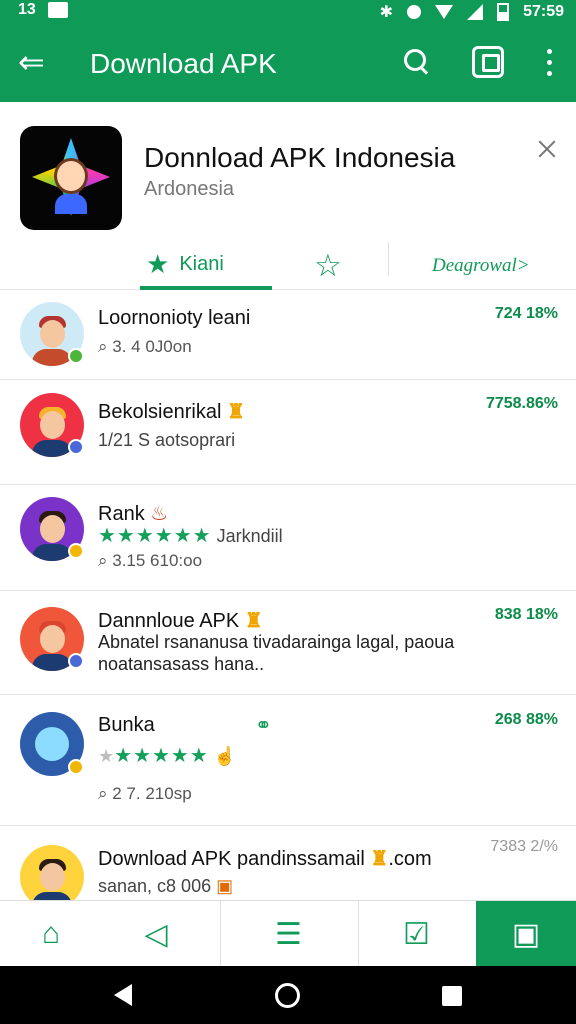  I want to click on item-meta: sanan, c8 006 ▣, so click(166, 886).